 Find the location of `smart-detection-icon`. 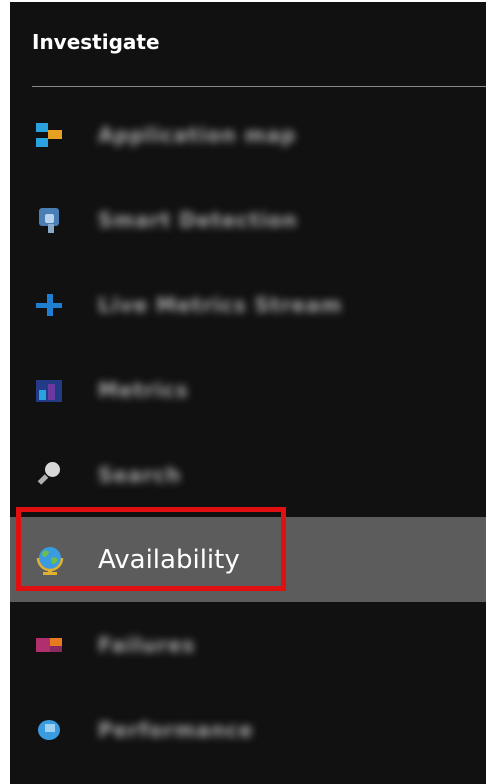

smart-detection-icon is located at coordinates (50, 220).